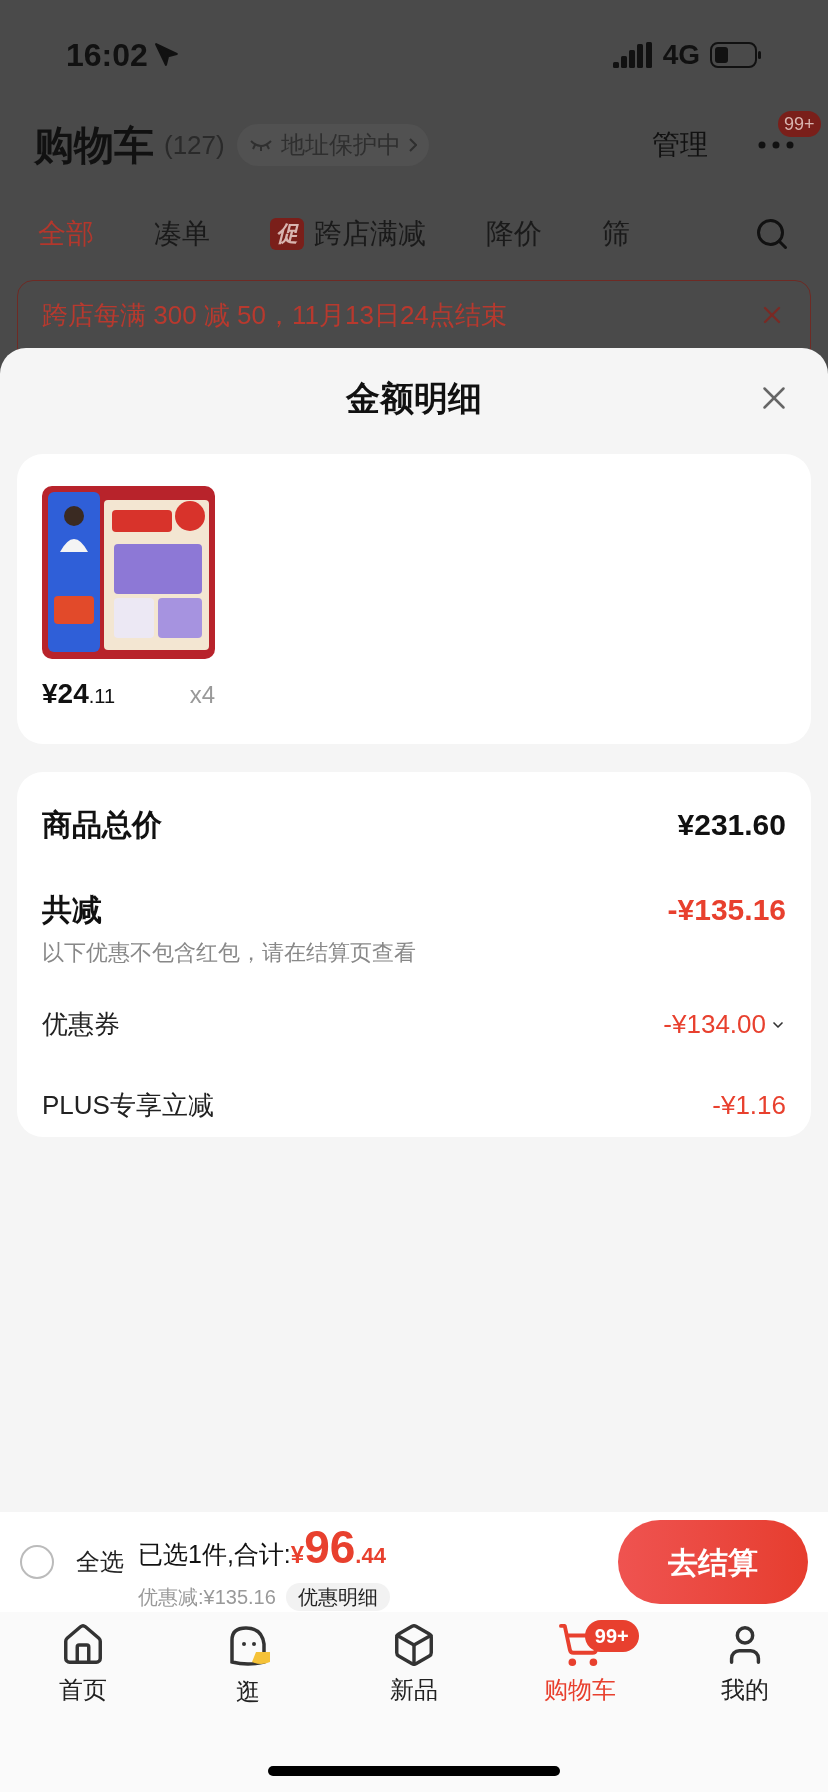 This screenshot has height=1792, width=828. Describe the element at coordinates (166, 55) in the screenshot. I see `location-arrow-icon` at that location.